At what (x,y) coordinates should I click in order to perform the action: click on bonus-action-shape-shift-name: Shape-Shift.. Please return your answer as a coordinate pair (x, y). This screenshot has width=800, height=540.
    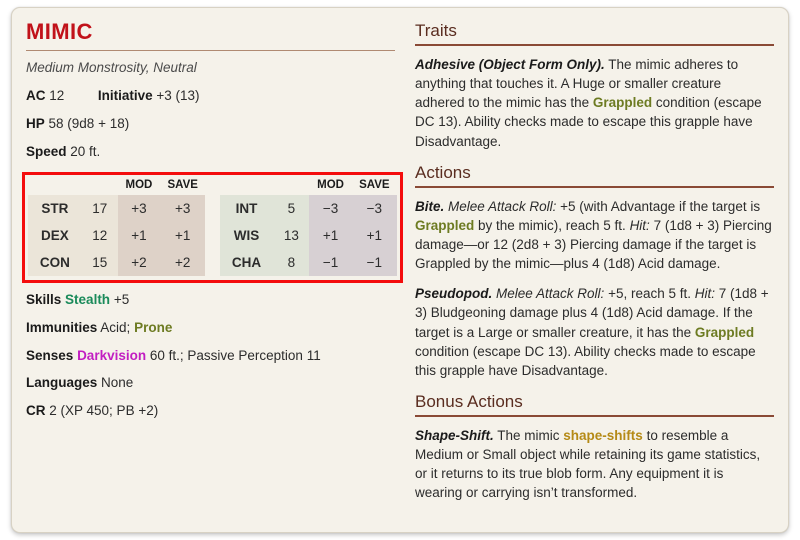
    Looking at the image, I should click on (454, 435).